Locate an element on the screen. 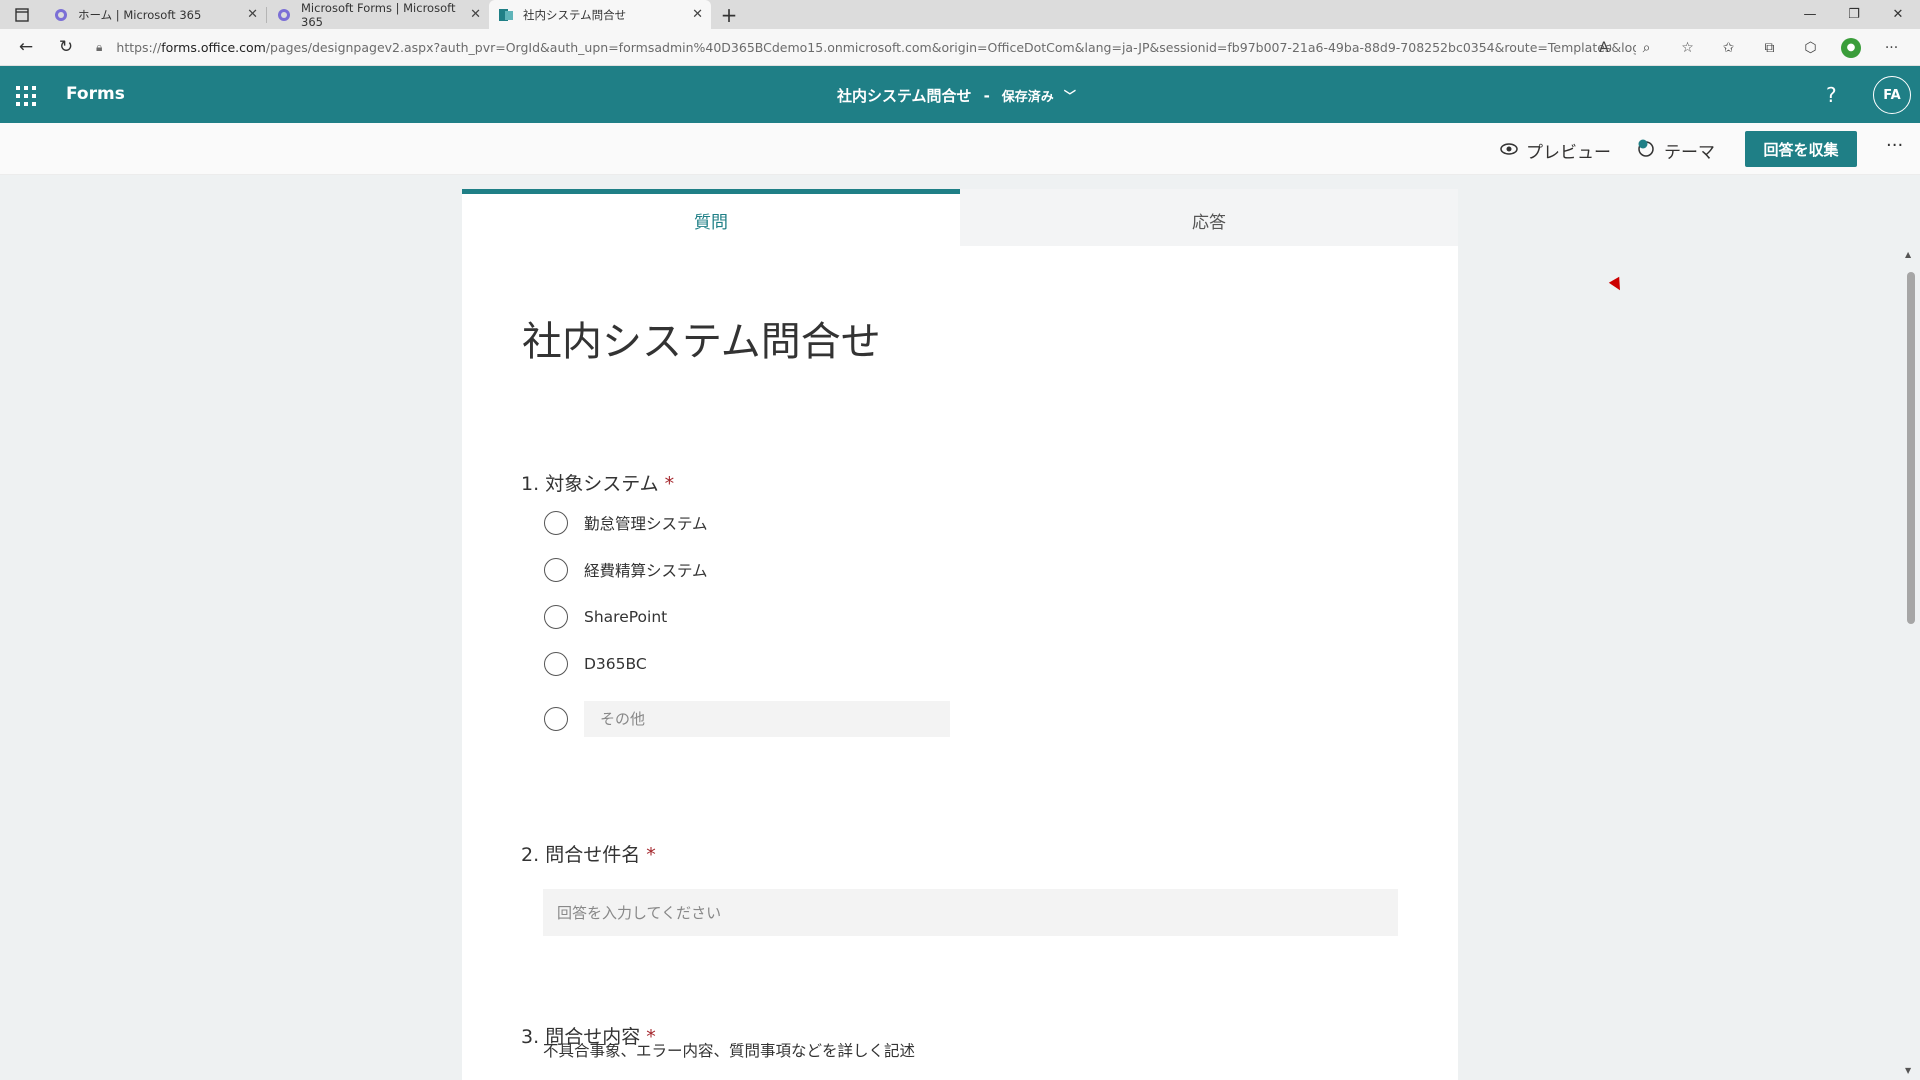 This screenshot has width=1920, height=1080. refresh-icon: ↻ is located at coordinates (66, 47).